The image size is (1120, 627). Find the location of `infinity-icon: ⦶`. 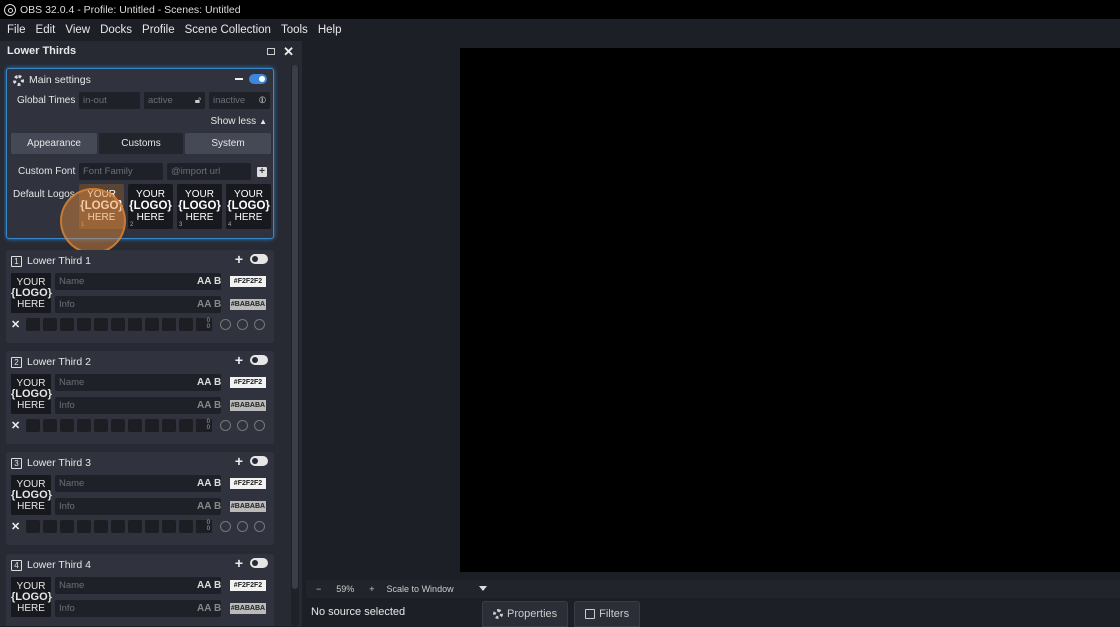

infinity-icon: ⦶ is located at coordinates (262, 100).